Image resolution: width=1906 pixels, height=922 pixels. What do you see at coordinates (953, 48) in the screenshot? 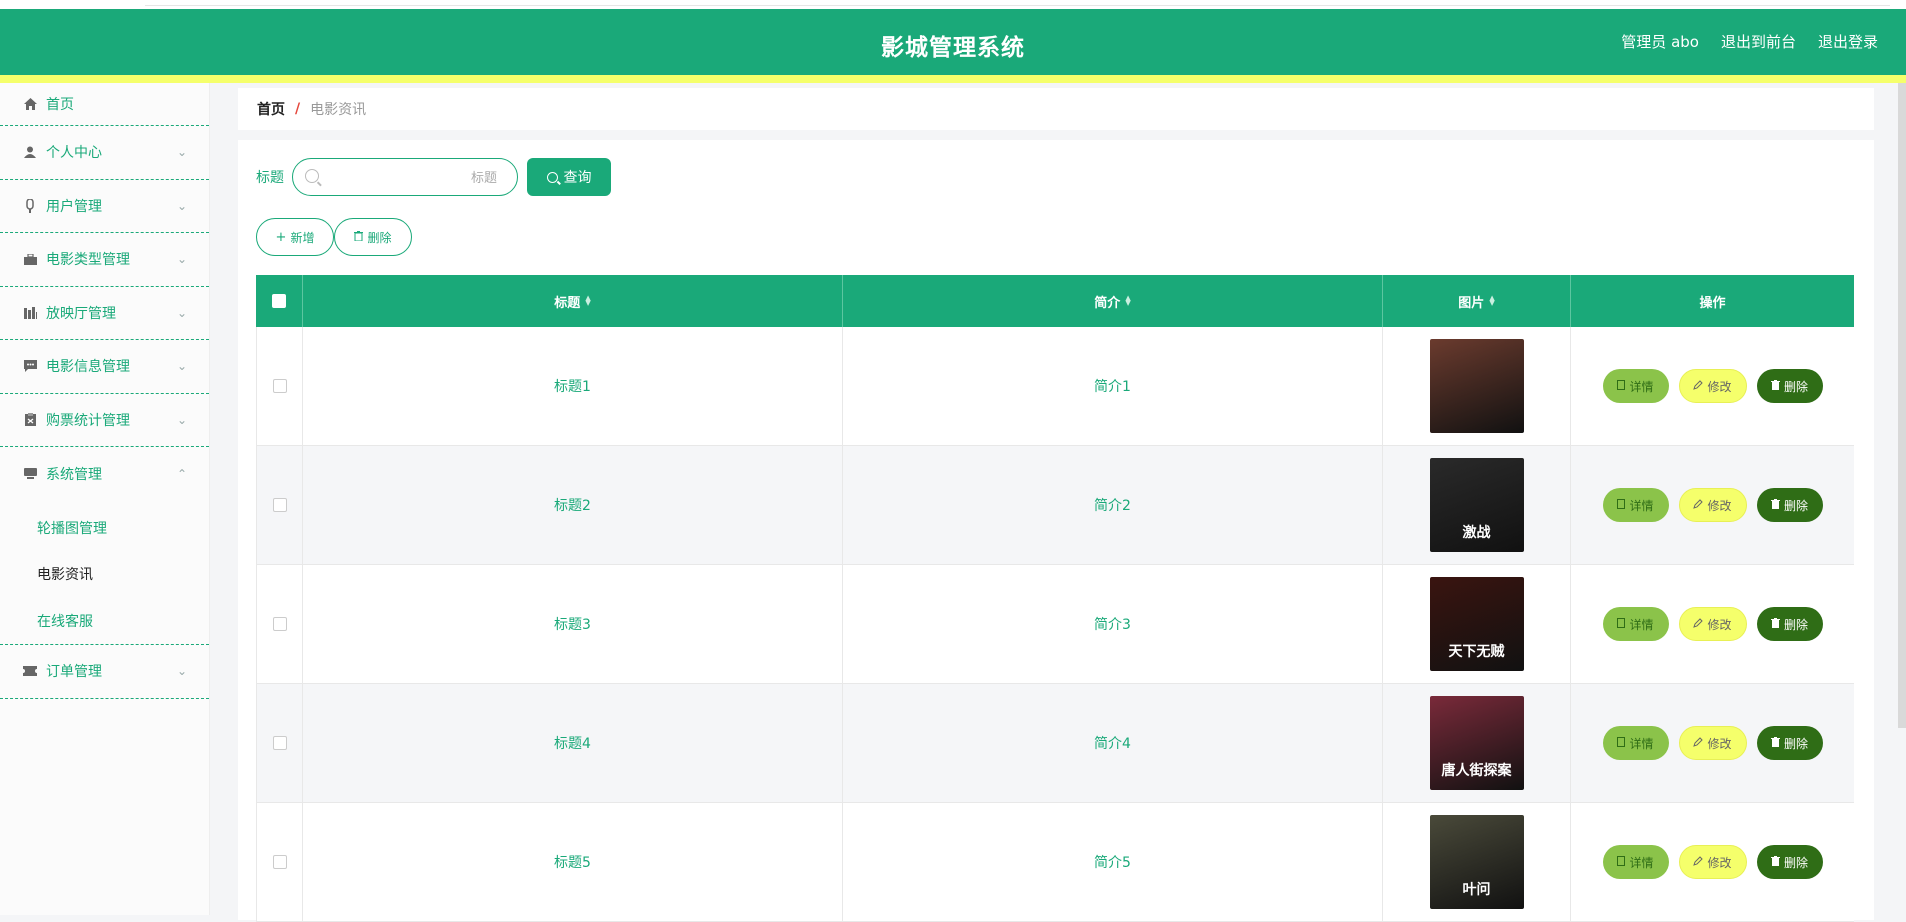
I see `app-title: 影城管理系统` at bounding box center [953, 48].